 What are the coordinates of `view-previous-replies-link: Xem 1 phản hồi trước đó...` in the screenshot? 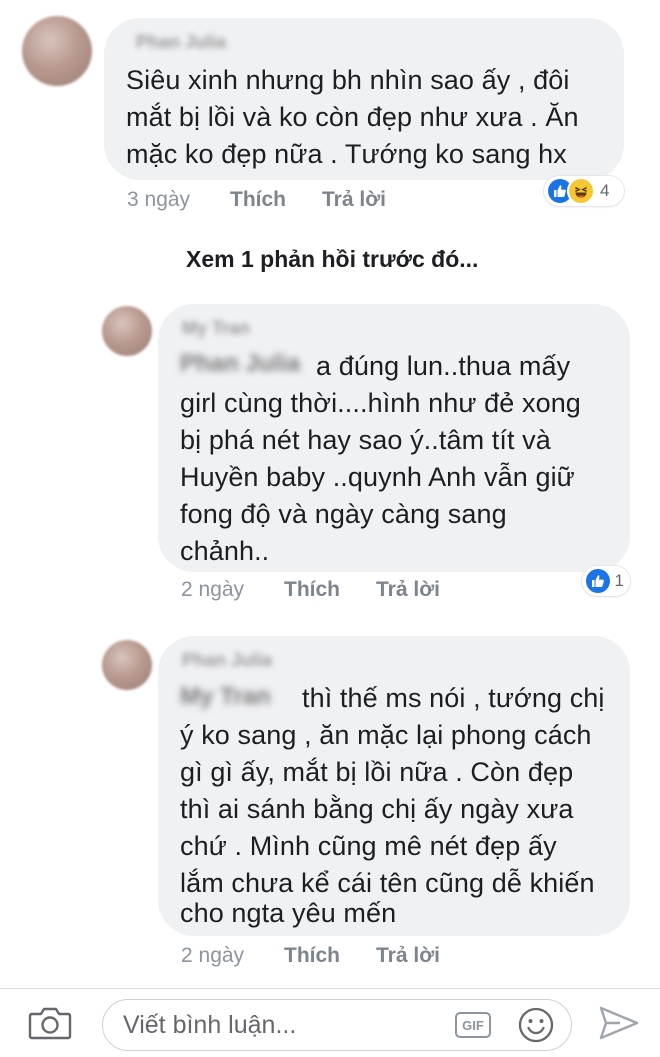 It's located at (332, 259).